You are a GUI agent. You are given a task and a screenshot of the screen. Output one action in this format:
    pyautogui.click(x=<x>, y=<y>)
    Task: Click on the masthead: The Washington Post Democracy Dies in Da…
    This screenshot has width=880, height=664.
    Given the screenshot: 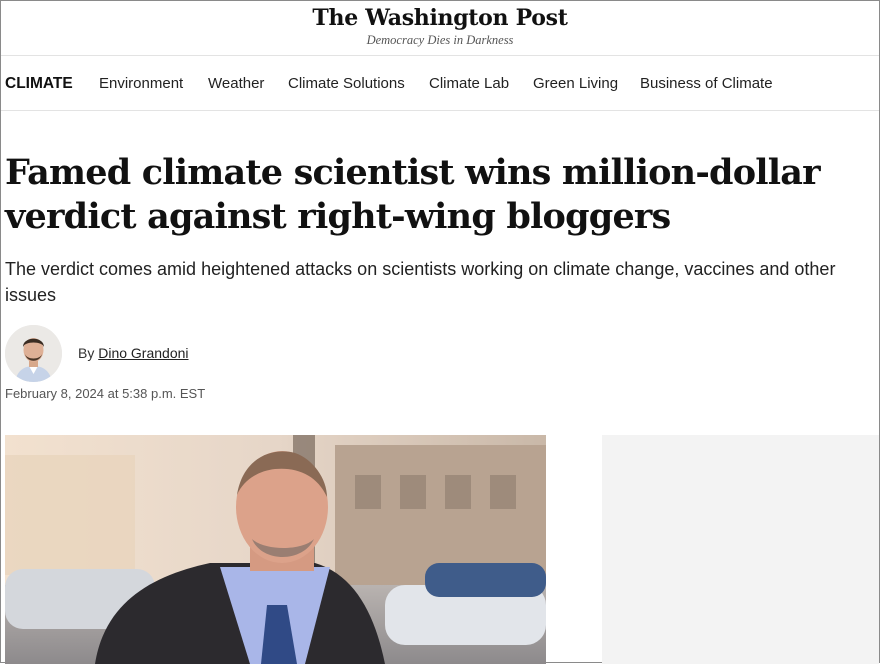 What is the action you would take?
    pyautogui.click(x=440, y=28)
    